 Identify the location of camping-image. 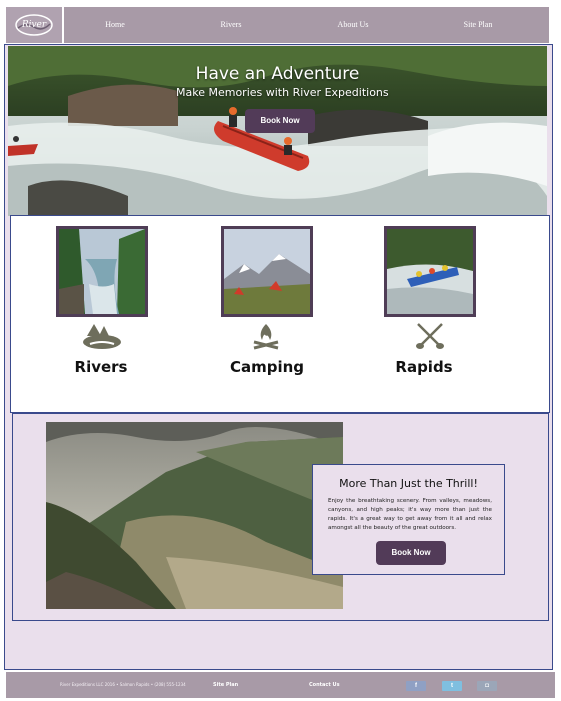
(267, 271).